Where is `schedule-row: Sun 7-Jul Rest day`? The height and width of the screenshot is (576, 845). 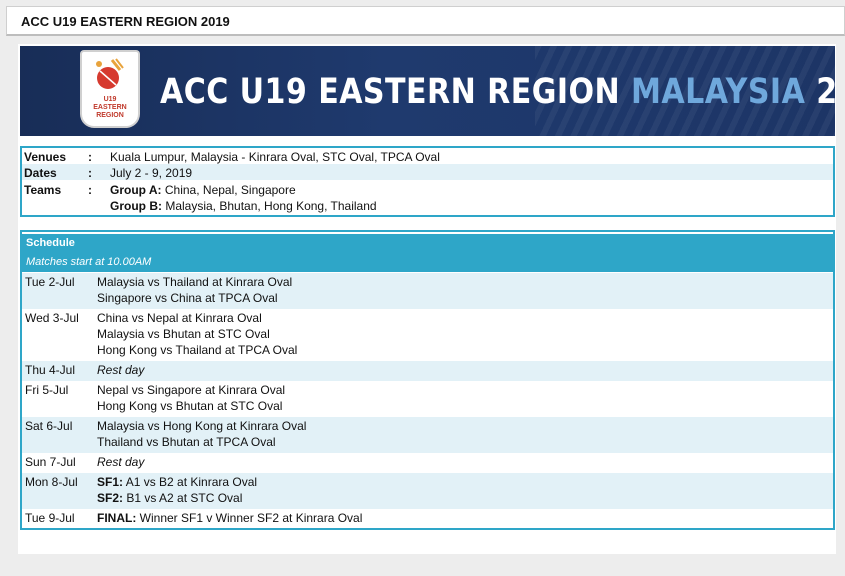 schedule-row: Sun 7-Jul Rest day is located at coordinates (427, 463).